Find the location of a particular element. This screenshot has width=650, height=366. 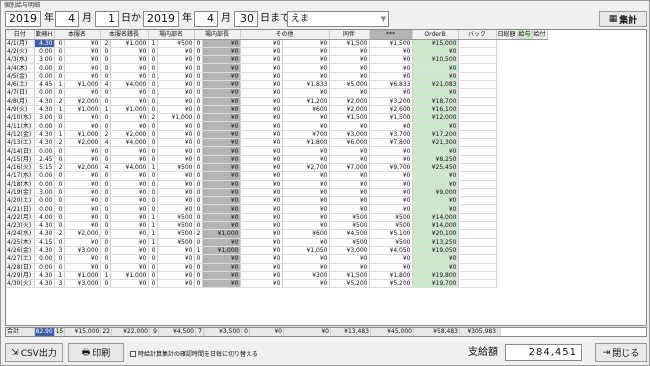

column-header: 日総額 is located at coordinates (507, 35).